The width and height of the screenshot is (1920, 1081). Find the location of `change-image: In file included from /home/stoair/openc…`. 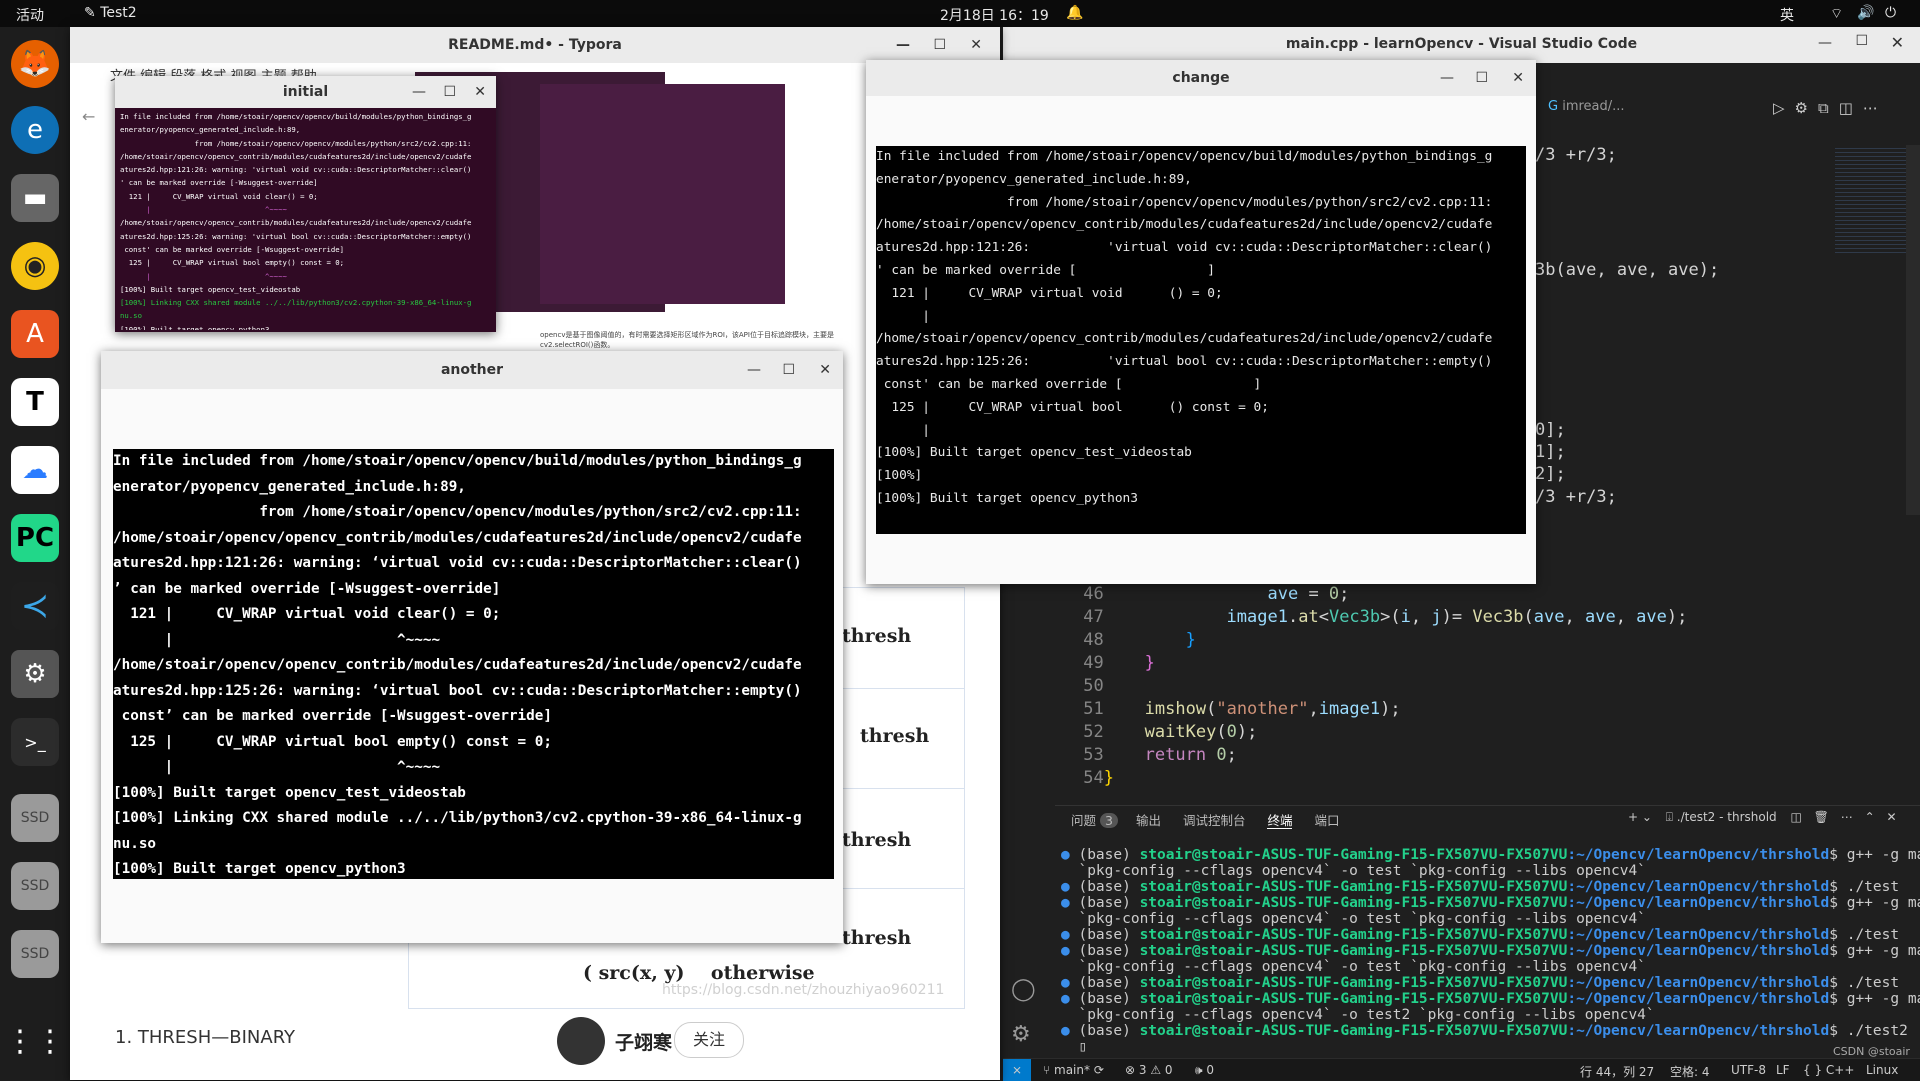

change-image: In file included from /home/stoair/openc… is located at coordinates (1201, 340).